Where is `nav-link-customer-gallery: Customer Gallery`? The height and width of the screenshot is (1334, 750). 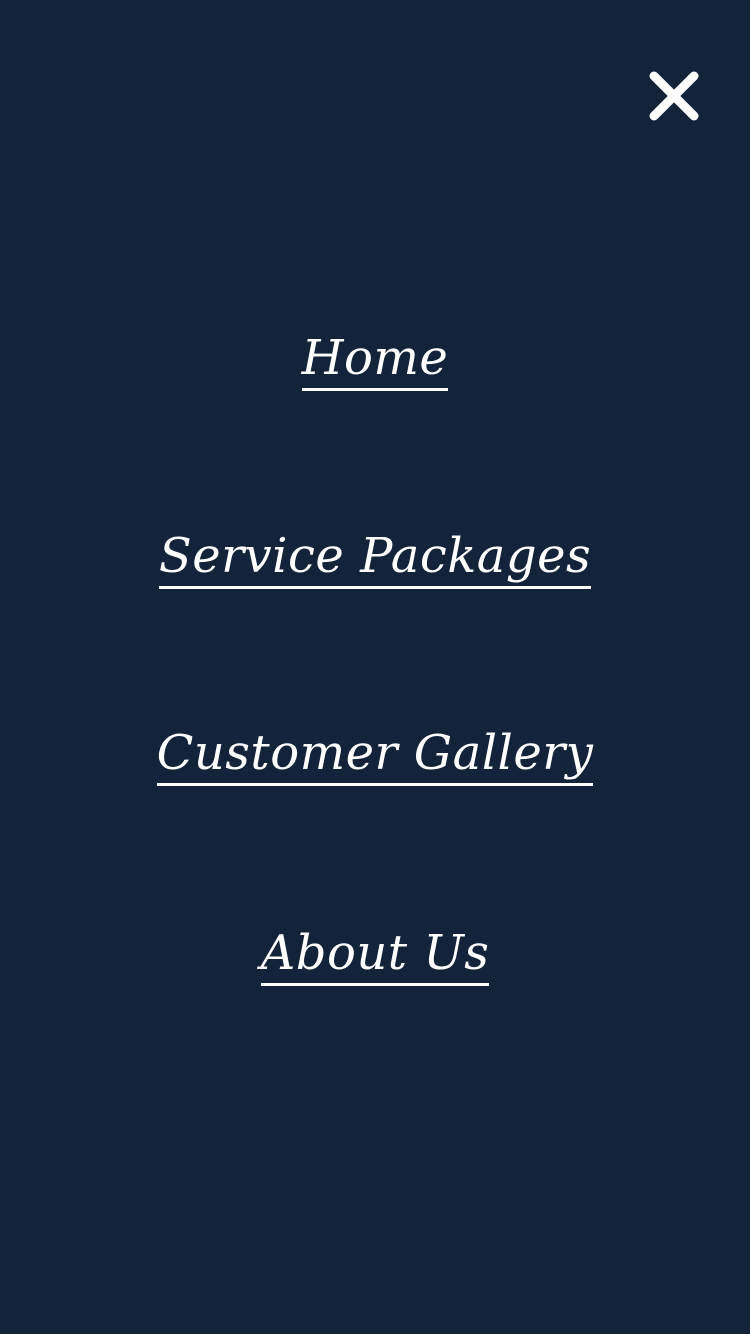
nav-link-customer-gallery: Customer Gallery is located at coordinates (375, 755).